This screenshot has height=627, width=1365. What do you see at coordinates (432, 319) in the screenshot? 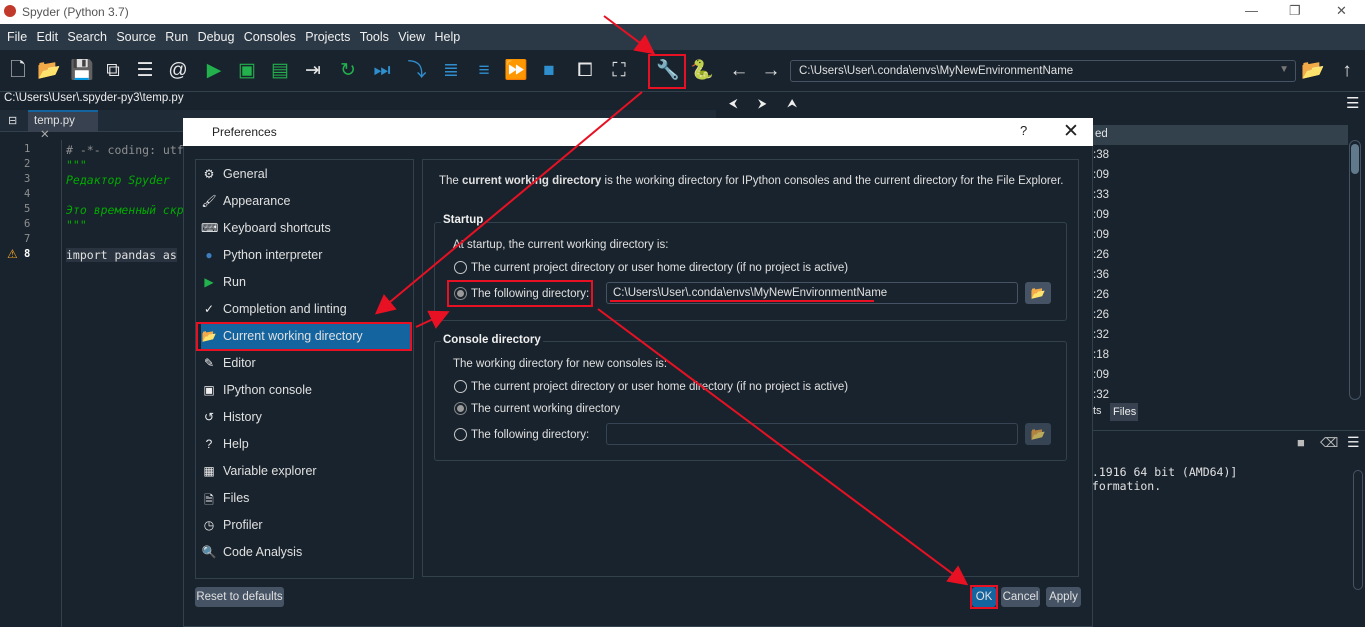
I see `arrow-to-following-directory` at bounding box center [432, 319].